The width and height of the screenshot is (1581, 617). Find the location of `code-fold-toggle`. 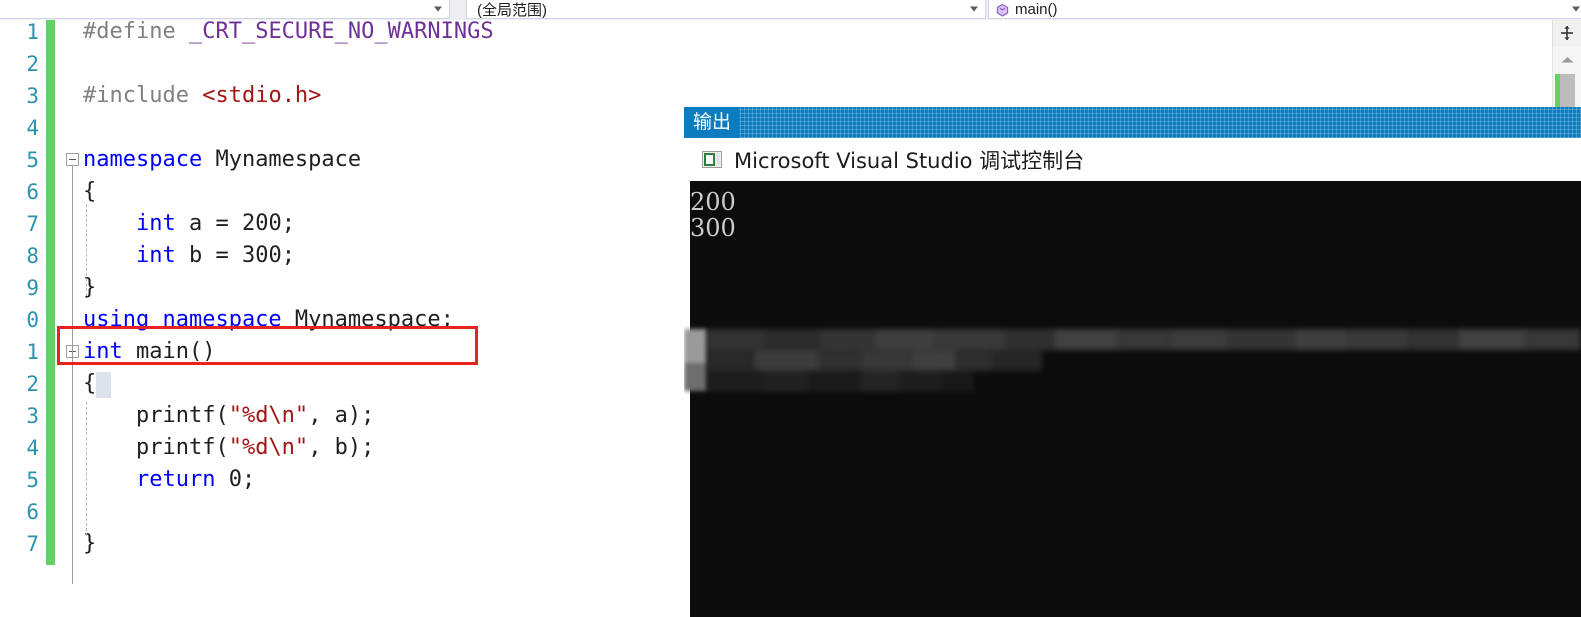

code-fold-toggle is located at coordinates (72, 159).